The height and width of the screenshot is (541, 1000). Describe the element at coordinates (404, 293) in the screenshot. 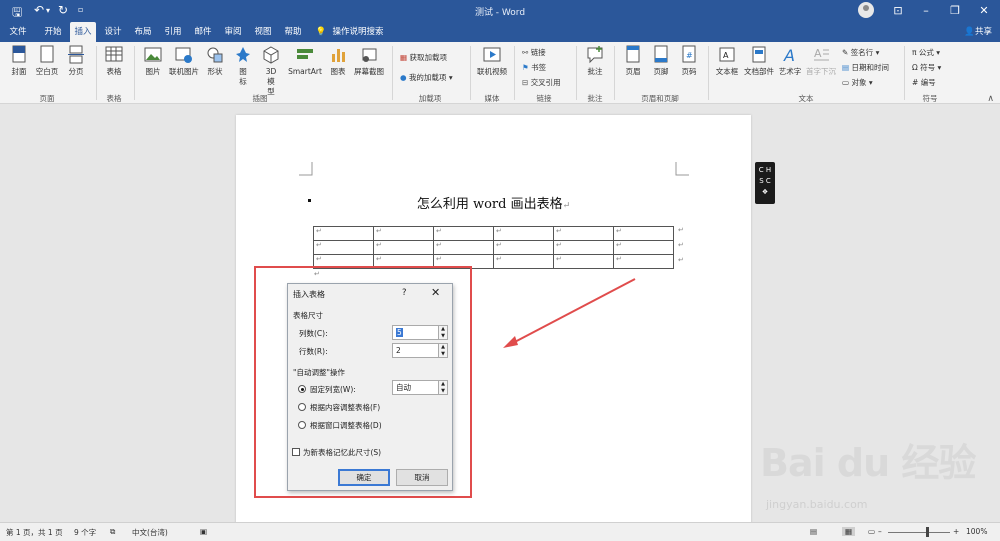

I see `help-button: ?` at that location.